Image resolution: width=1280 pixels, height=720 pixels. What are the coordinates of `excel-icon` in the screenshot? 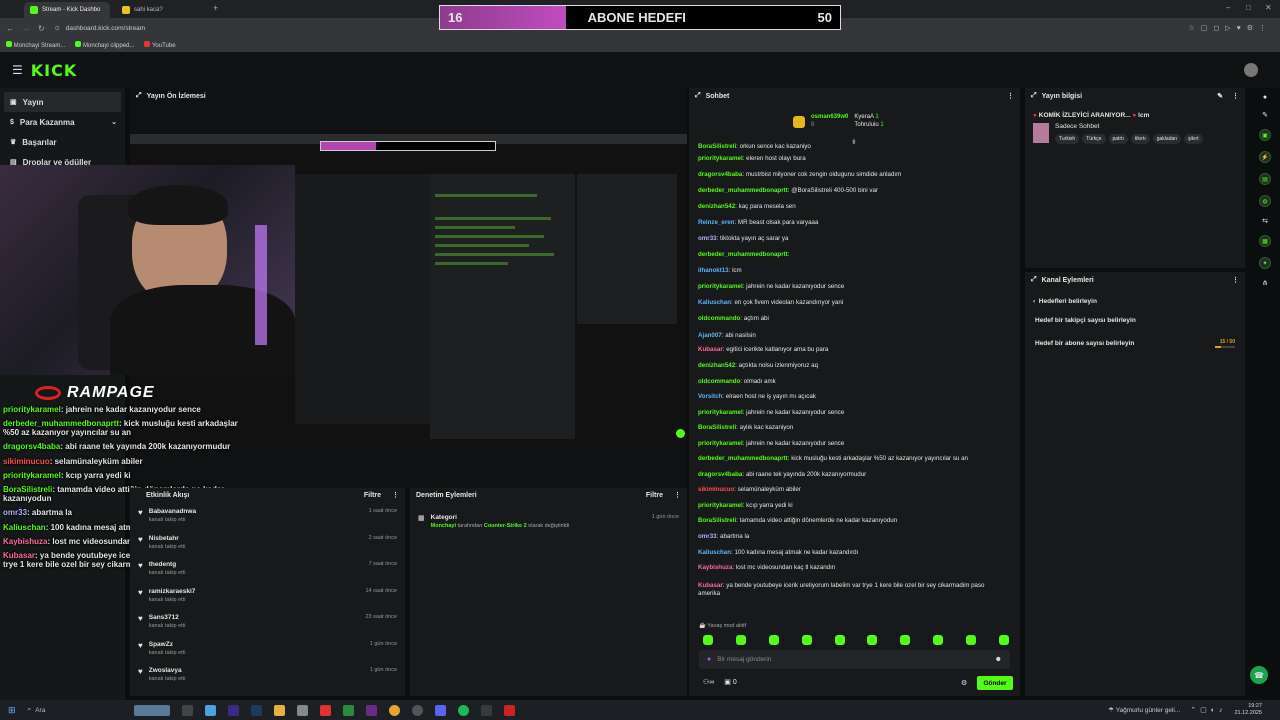 It's located at (348, 710).